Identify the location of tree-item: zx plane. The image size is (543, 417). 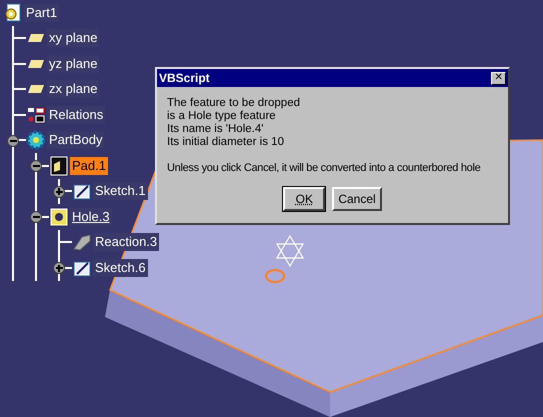
(73, 89).